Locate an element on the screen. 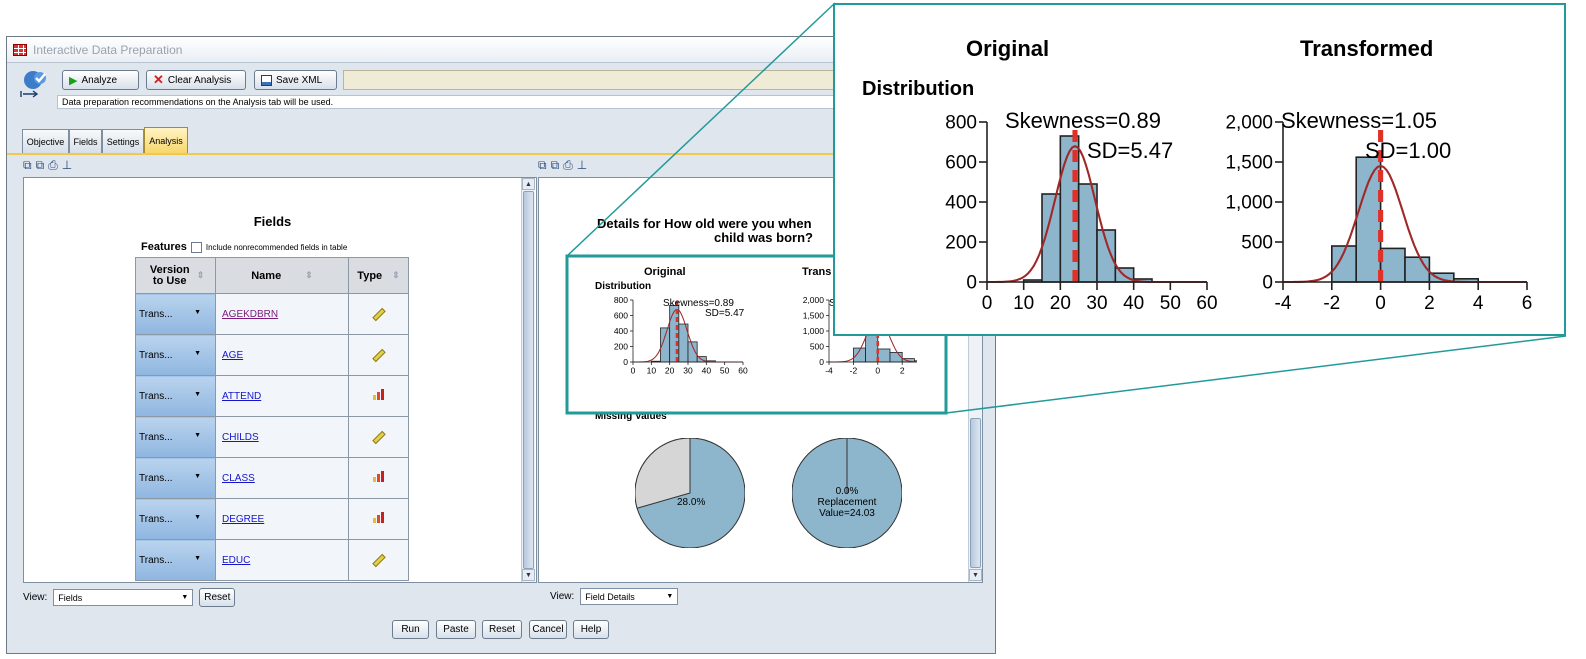 This screenshot has width=1586, height=659. y-tick-label: 1,500 is located at coordinates (1249, 163).